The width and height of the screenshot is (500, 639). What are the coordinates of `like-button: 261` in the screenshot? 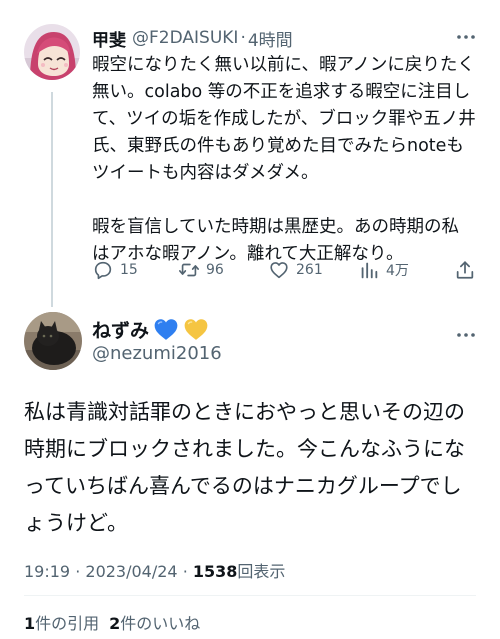 It's located at (295, 270).